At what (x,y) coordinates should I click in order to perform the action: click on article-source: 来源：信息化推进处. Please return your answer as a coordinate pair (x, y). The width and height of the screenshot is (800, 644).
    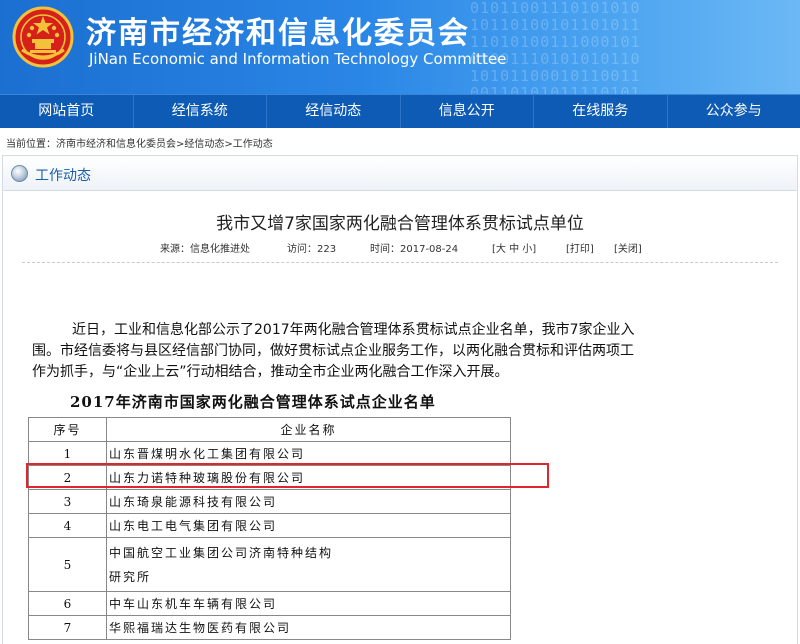
    Looking at the image, I should click on (205, 249).